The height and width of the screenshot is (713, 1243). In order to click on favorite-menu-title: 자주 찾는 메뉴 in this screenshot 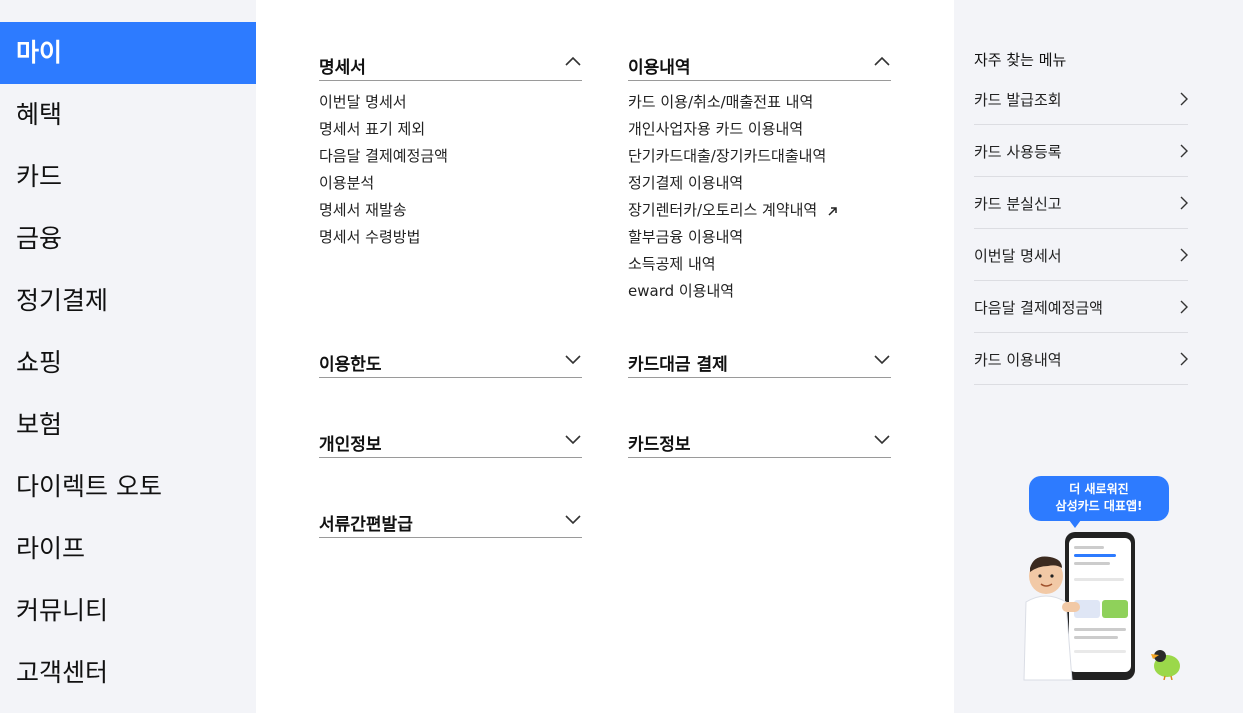, I will do `click(1020, 60)`.